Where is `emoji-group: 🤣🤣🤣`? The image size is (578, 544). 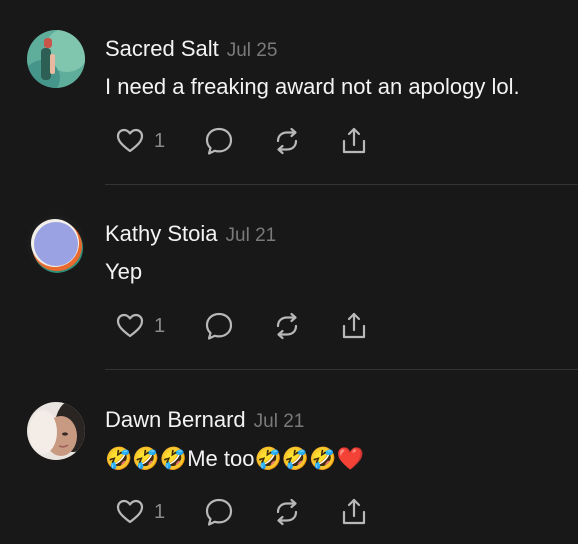 emoji-group: 🤣🤣🤣 is located at coordinates (146, 458).